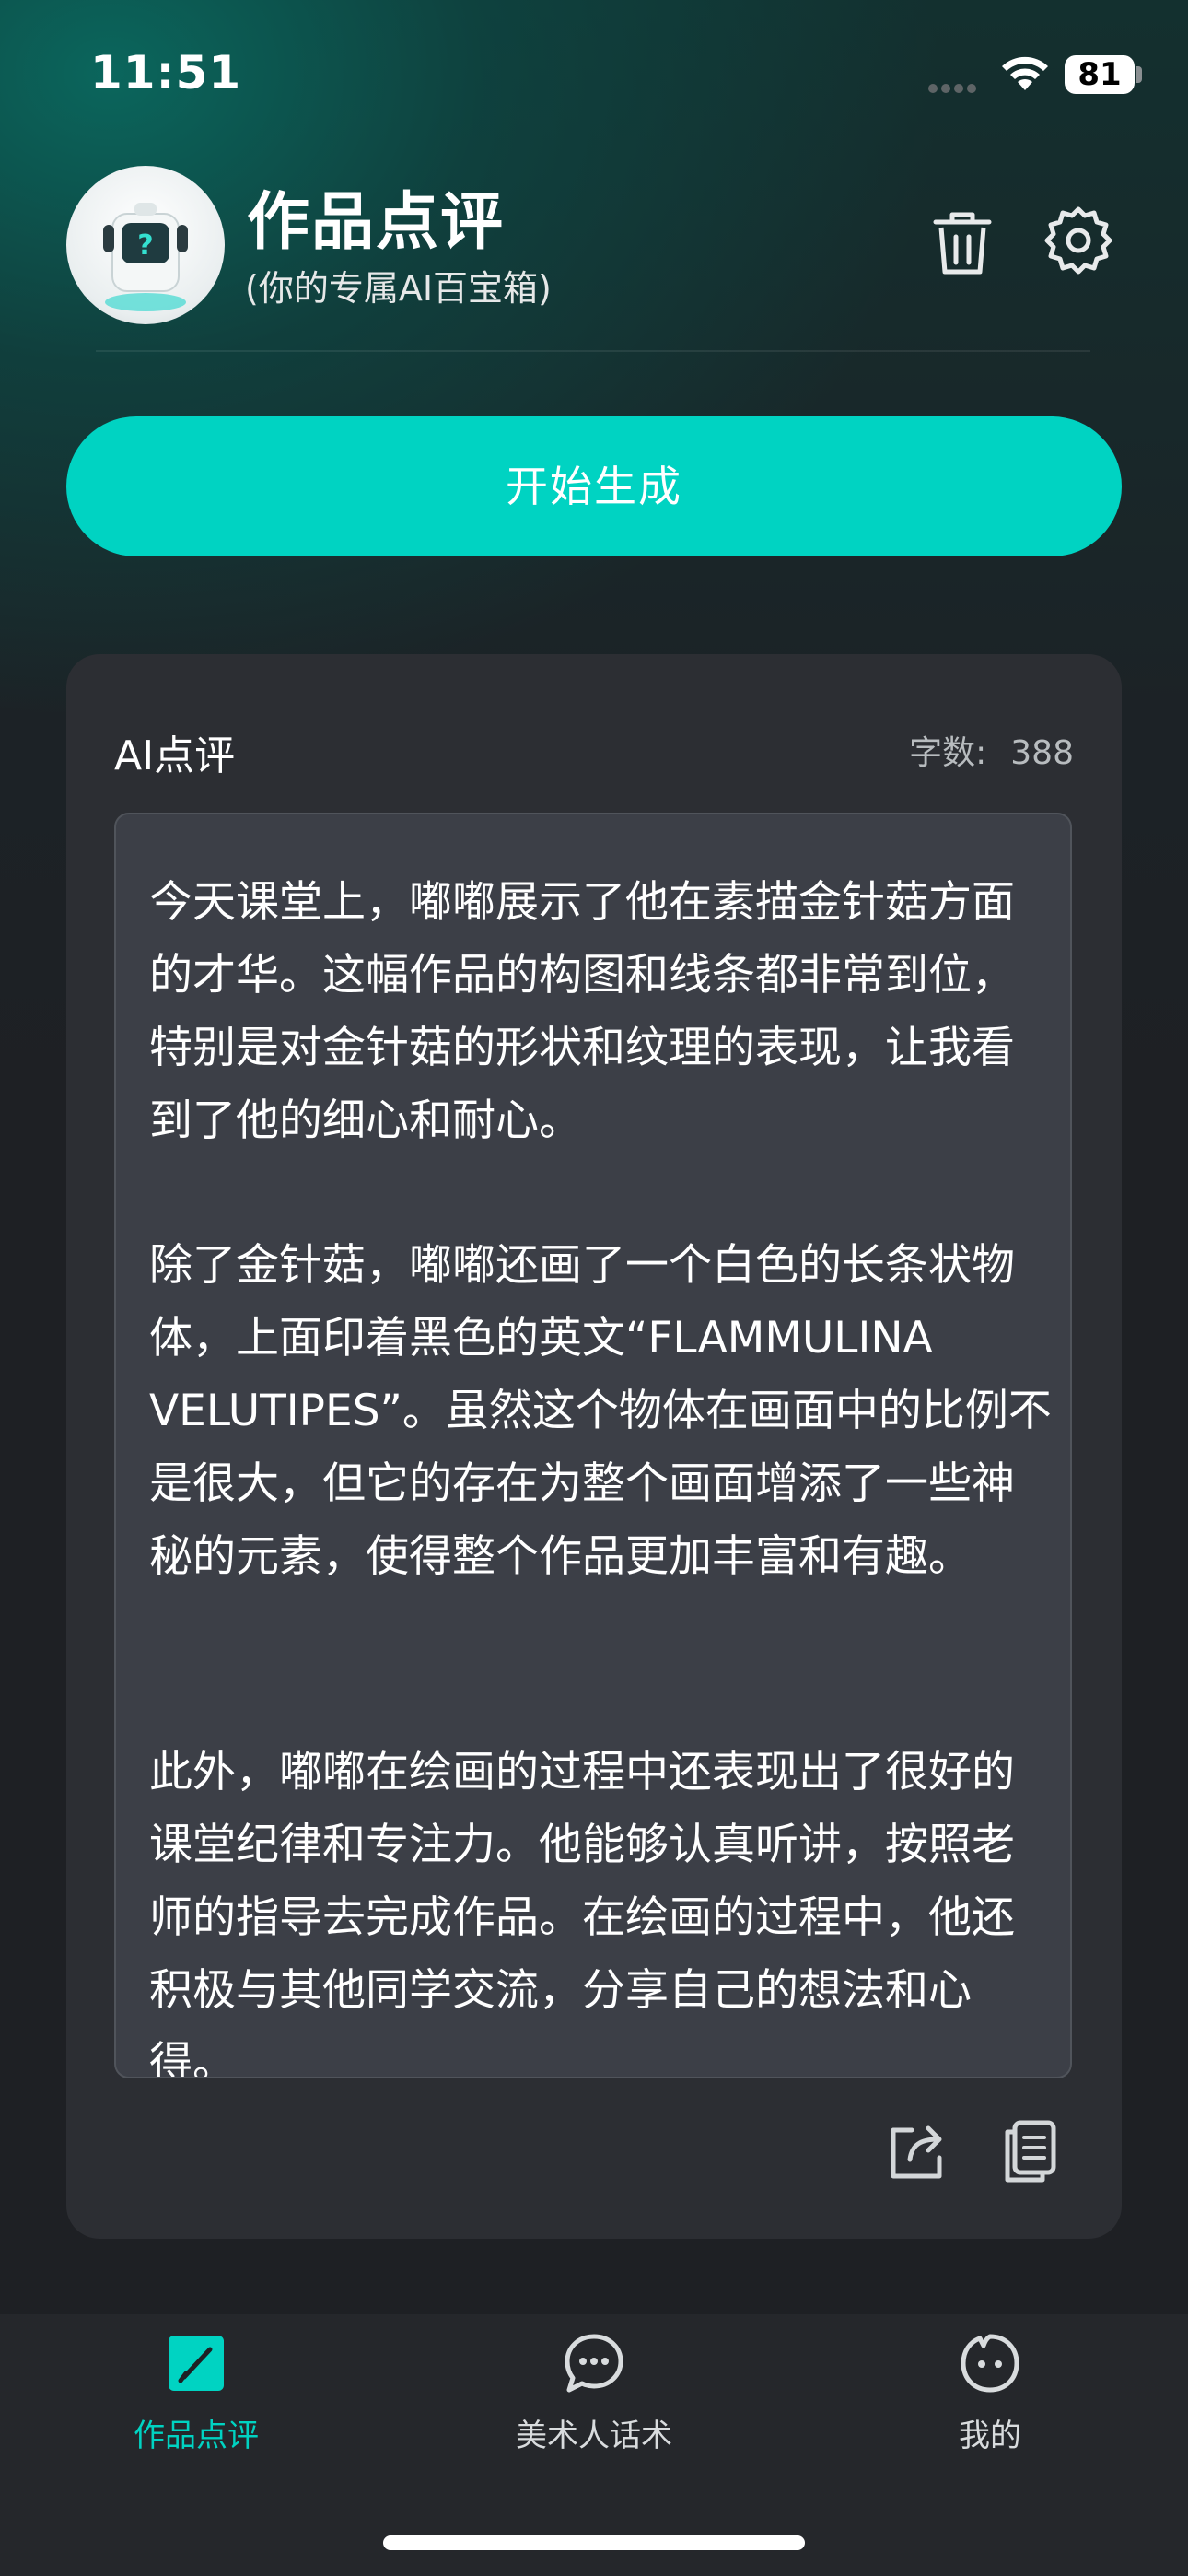 The image size is (1188, 2576). I want to click on tab-label-review: 作品点评, so click(196, 2436).